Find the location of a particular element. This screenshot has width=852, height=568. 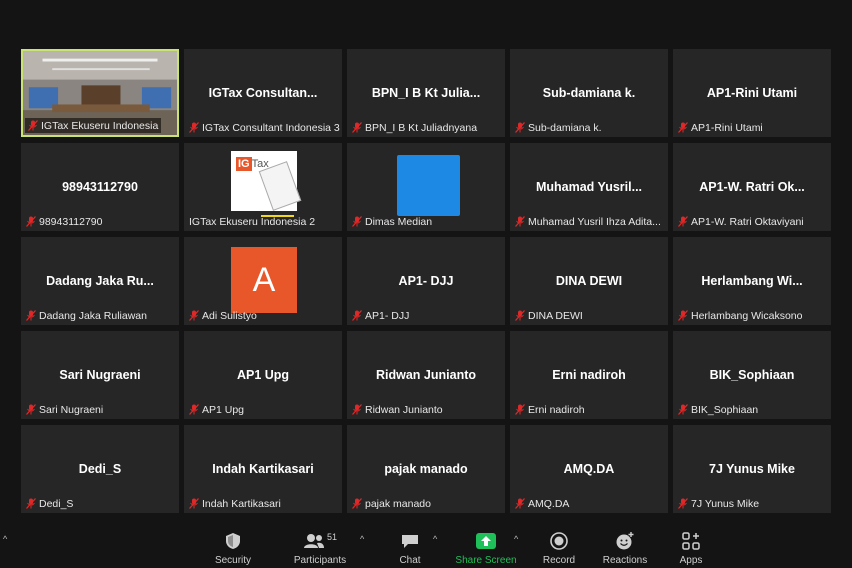

participant-name-label: pajak manado is located at coordinates (391, 503).